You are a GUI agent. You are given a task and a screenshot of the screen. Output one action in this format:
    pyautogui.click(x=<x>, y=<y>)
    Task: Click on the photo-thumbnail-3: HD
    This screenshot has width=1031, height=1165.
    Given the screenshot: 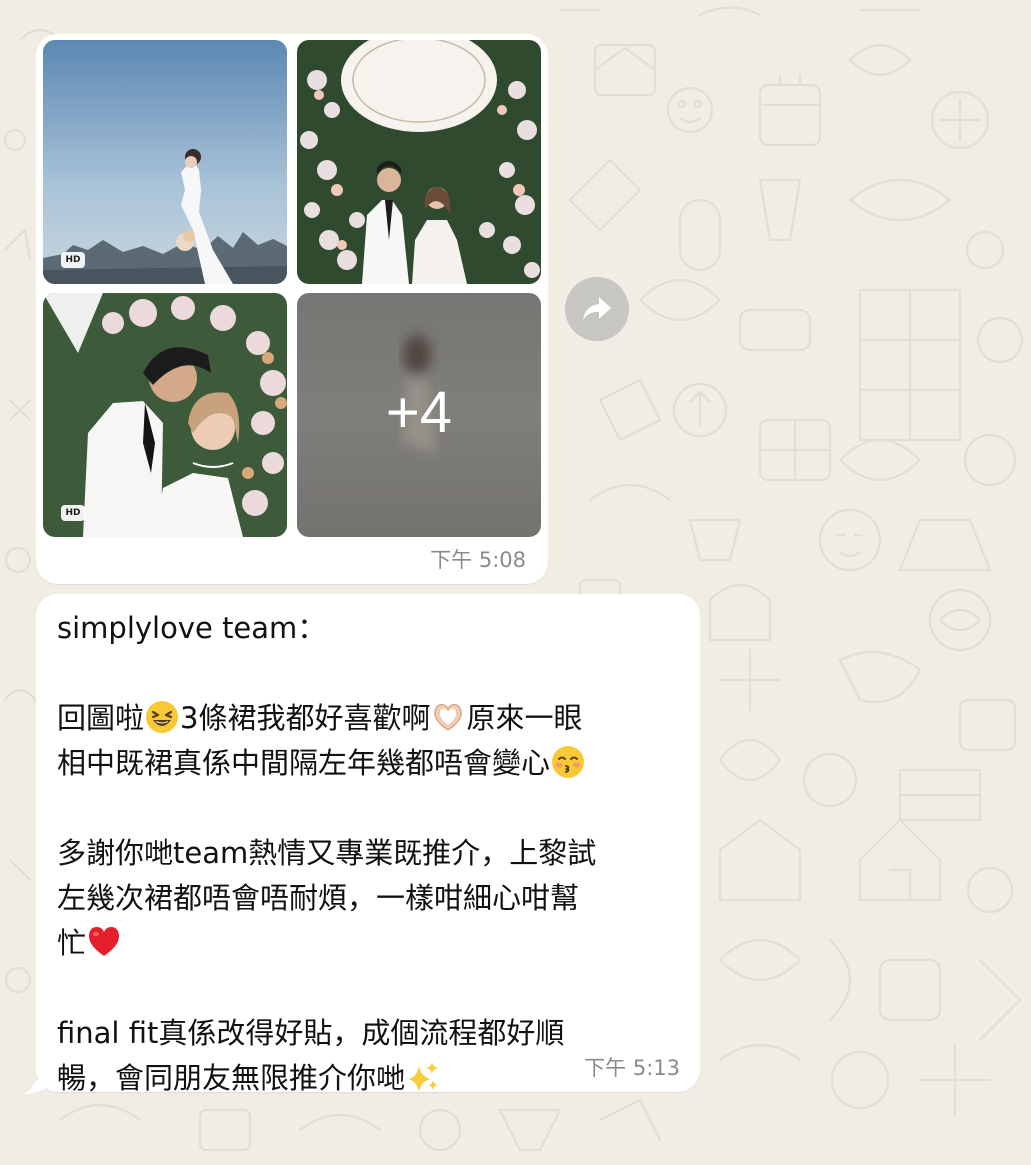 What is the action you would take?
    pyautogui.click(x=165, y=415)
    